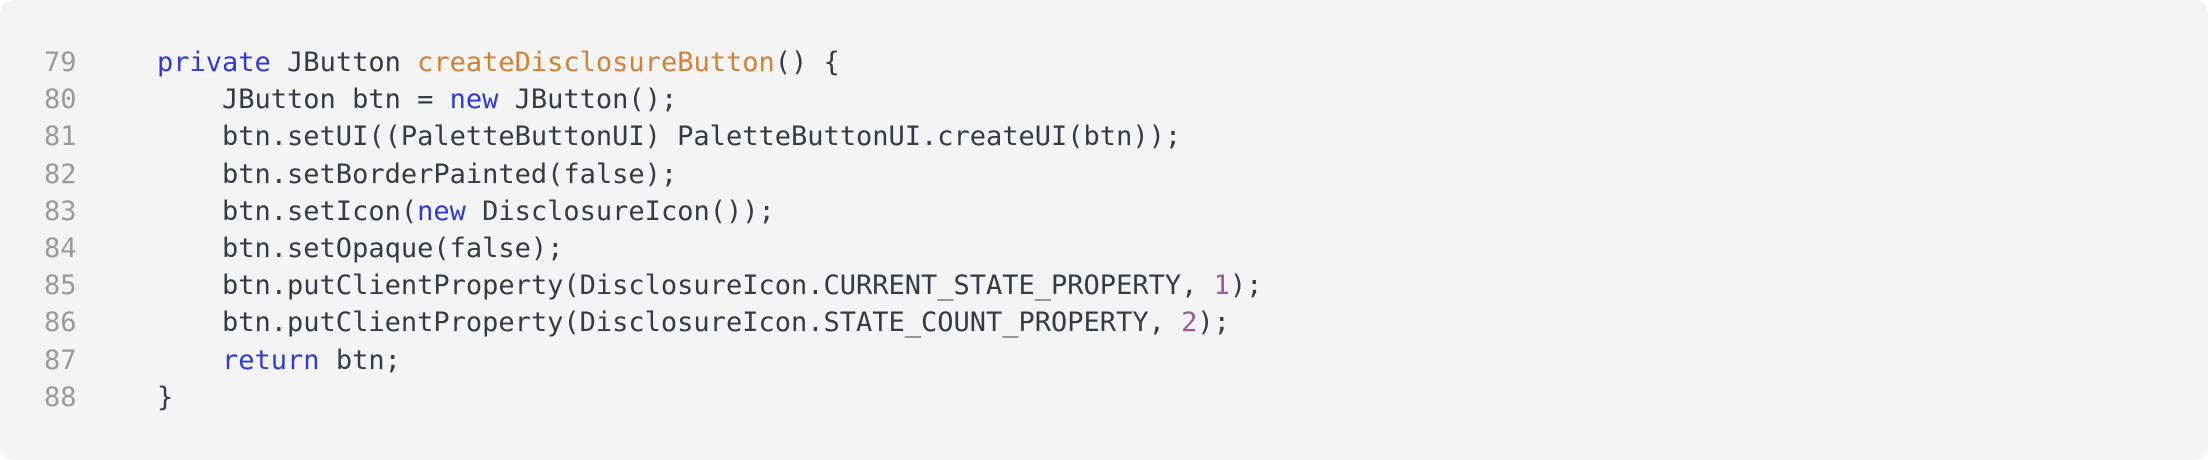 The width and height of the screenshot is (2208, 460). I want to click on code-token-keyword: private, so click(214, 62).